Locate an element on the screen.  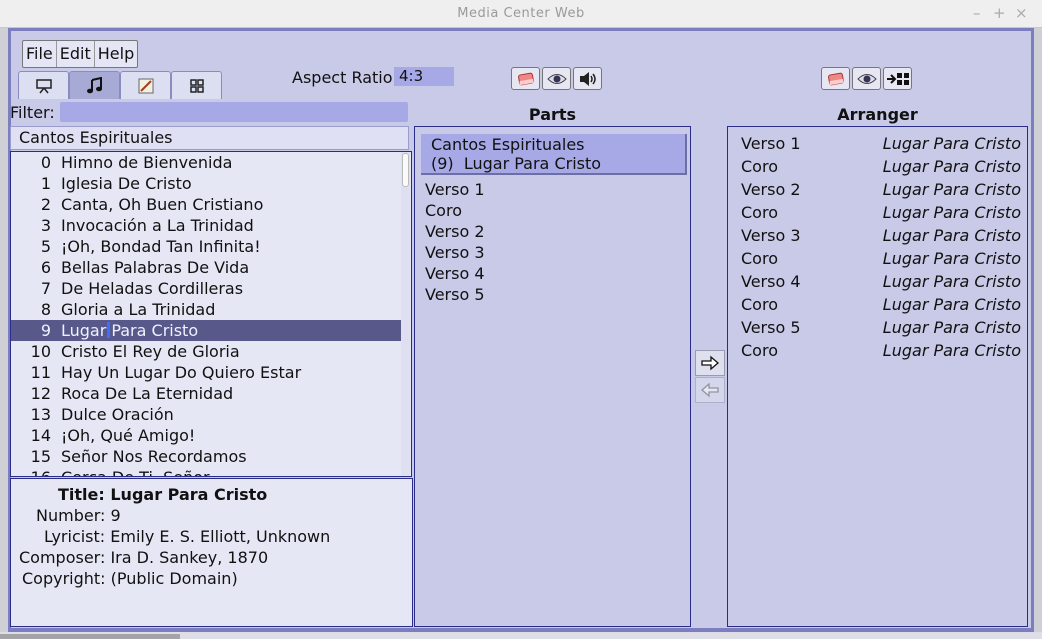
list-item: Verso 4 is located at coordinates (455, 273).